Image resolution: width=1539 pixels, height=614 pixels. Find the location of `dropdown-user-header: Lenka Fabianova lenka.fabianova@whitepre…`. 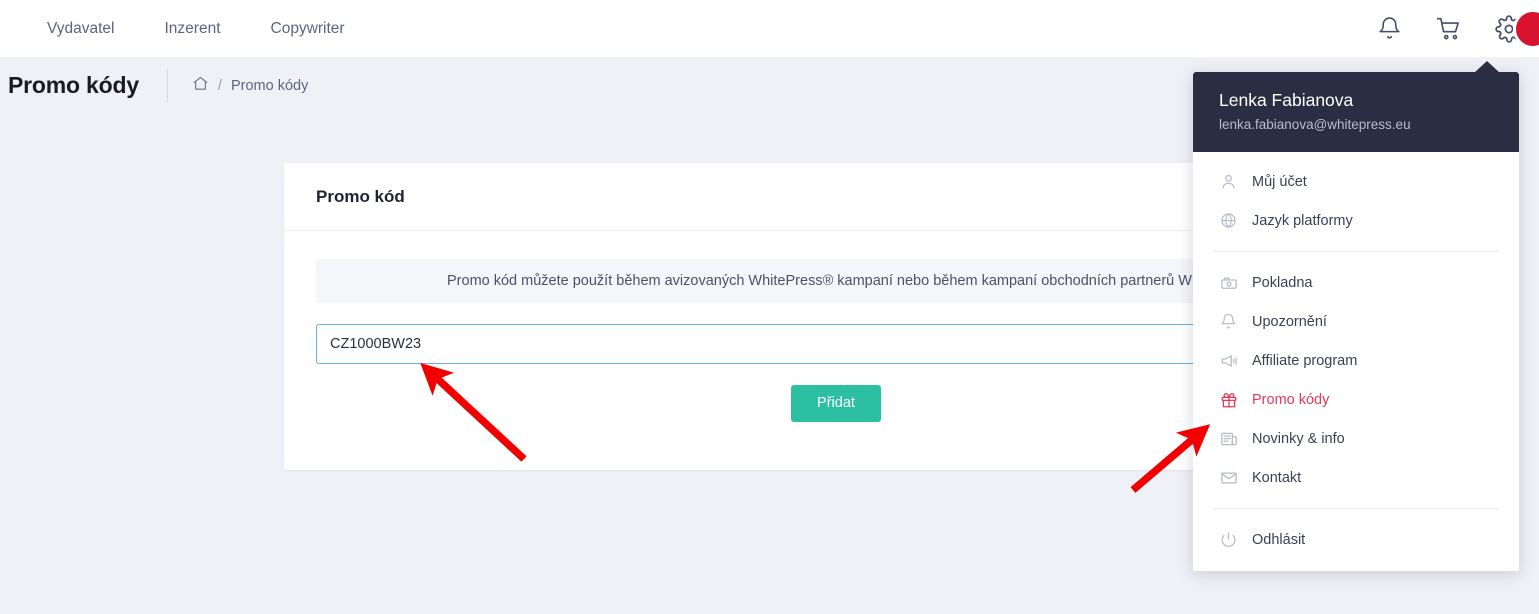

dropdown-user-header: Lenka Fabianova lenka.fabianova@whitepre… is located at coordinates (1356, 112).